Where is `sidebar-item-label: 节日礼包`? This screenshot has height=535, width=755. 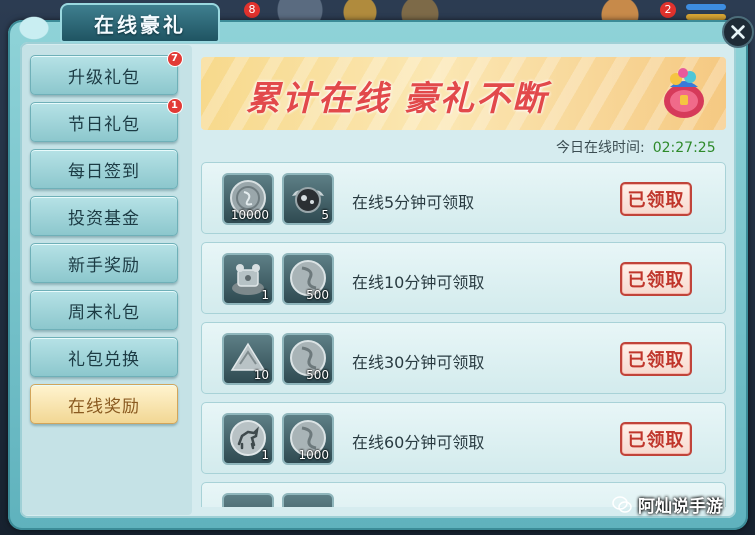
sidebar-item-label: 节日礼包 is located at coordinates (104, 124).